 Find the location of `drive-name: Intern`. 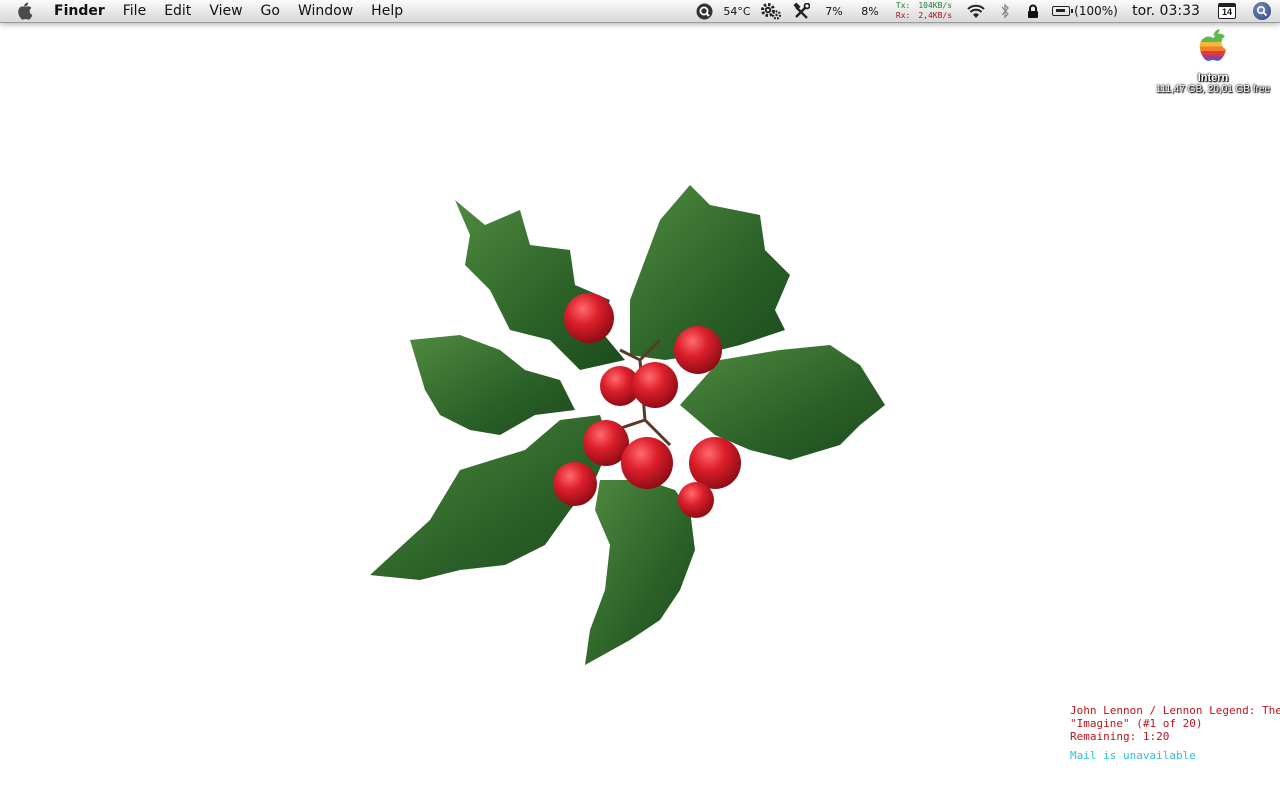

drive-name: Intern is located at coordinates (1213, 78).